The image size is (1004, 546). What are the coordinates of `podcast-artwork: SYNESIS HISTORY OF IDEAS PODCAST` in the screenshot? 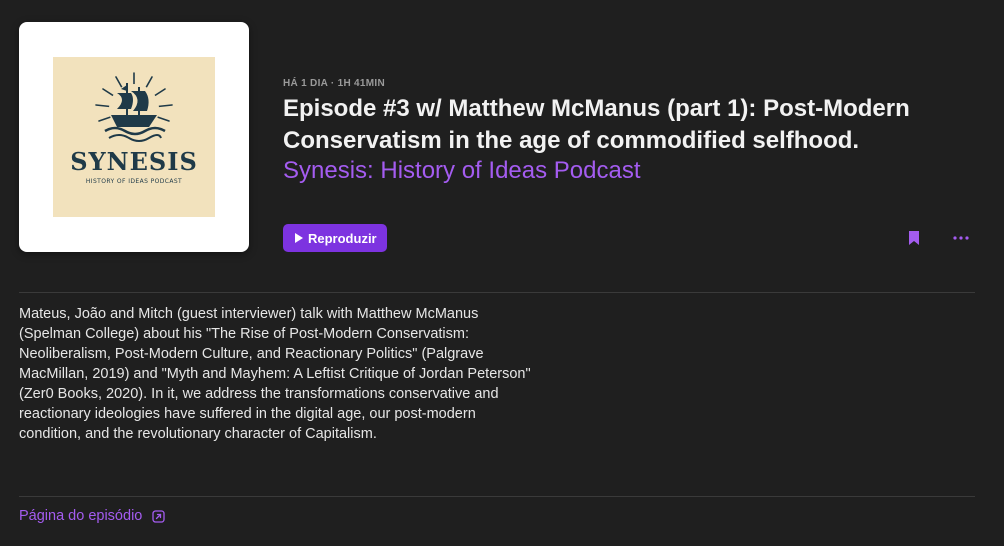 It's located at (134, 137).